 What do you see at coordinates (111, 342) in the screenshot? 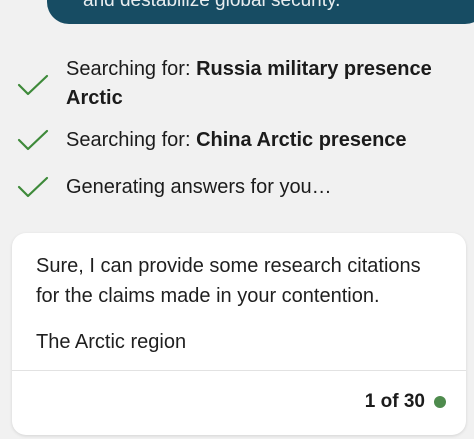
I see `answer-paragraph: The Arctic region` at bounding box center [111, 342].